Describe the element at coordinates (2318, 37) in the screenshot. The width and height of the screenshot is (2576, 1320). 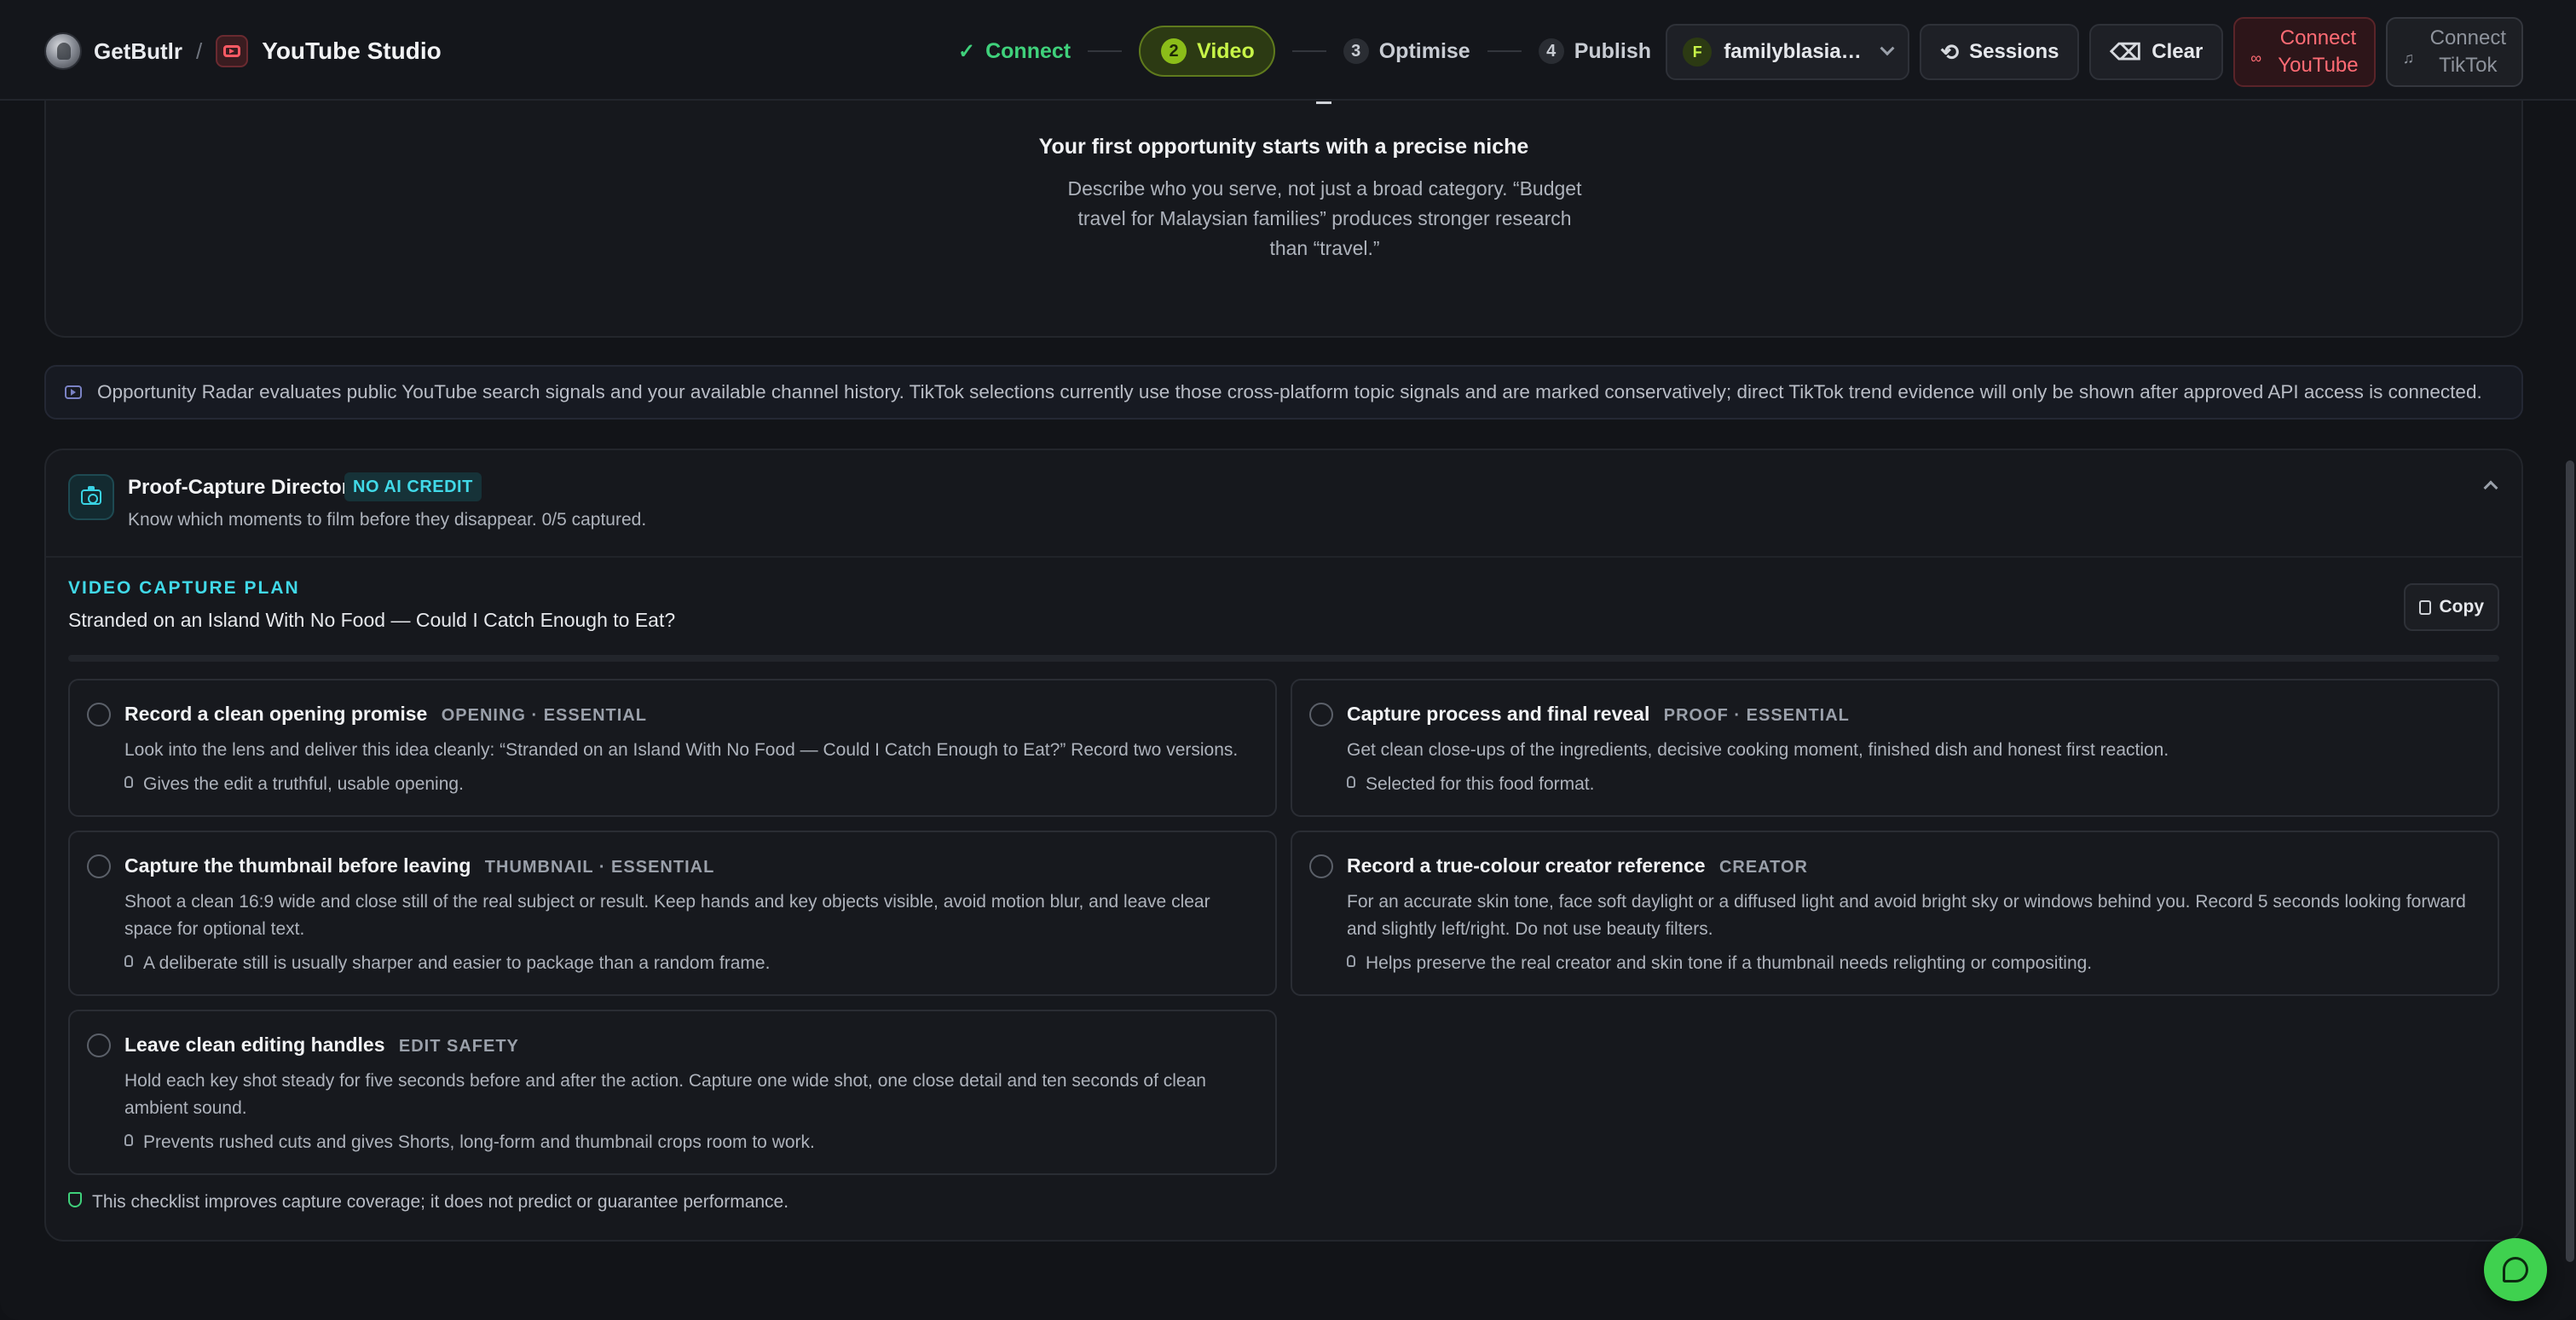
I see `connect-youtube-line1: Connect` at that location.